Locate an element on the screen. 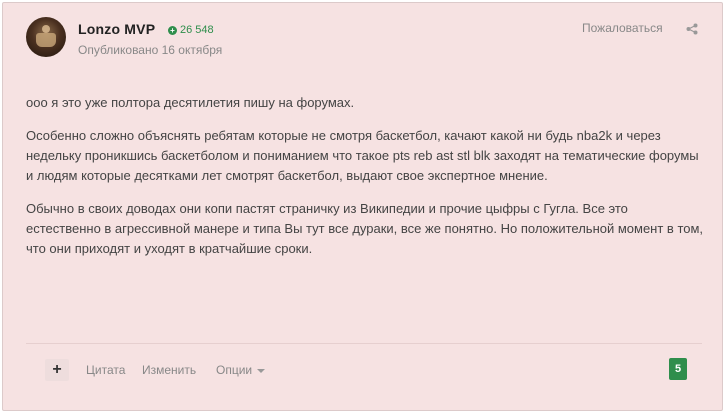 The image size is (727, 415). report-link: Пожаловаться is located at coordinates (622, 28).